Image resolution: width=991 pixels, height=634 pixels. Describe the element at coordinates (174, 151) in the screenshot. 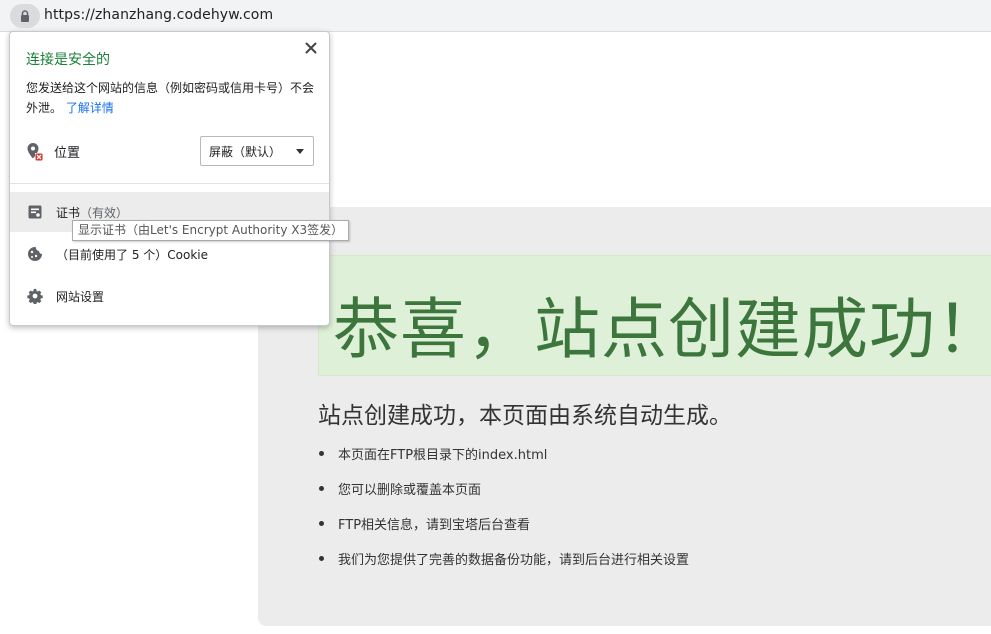

I see `permission-row-location: 位置 屏蔽（默认）` at that location.